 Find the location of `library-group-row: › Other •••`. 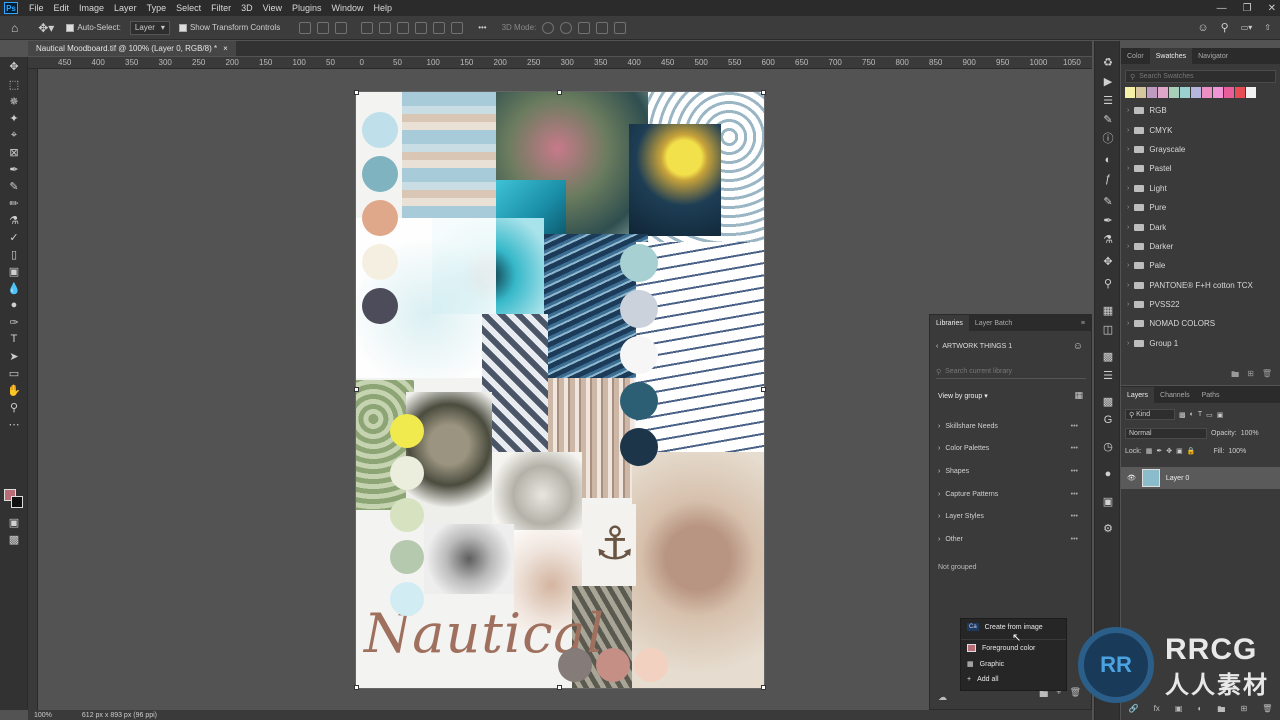

library-group-row: › Other ••• is located at coordinates (1008, 540).